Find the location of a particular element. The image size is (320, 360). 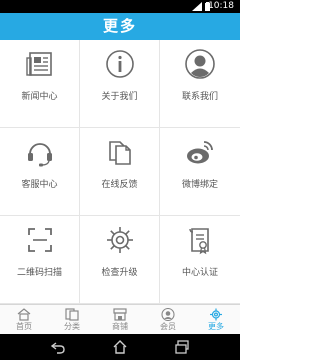

page-title: 更多 is located at coordinates (120, 26).